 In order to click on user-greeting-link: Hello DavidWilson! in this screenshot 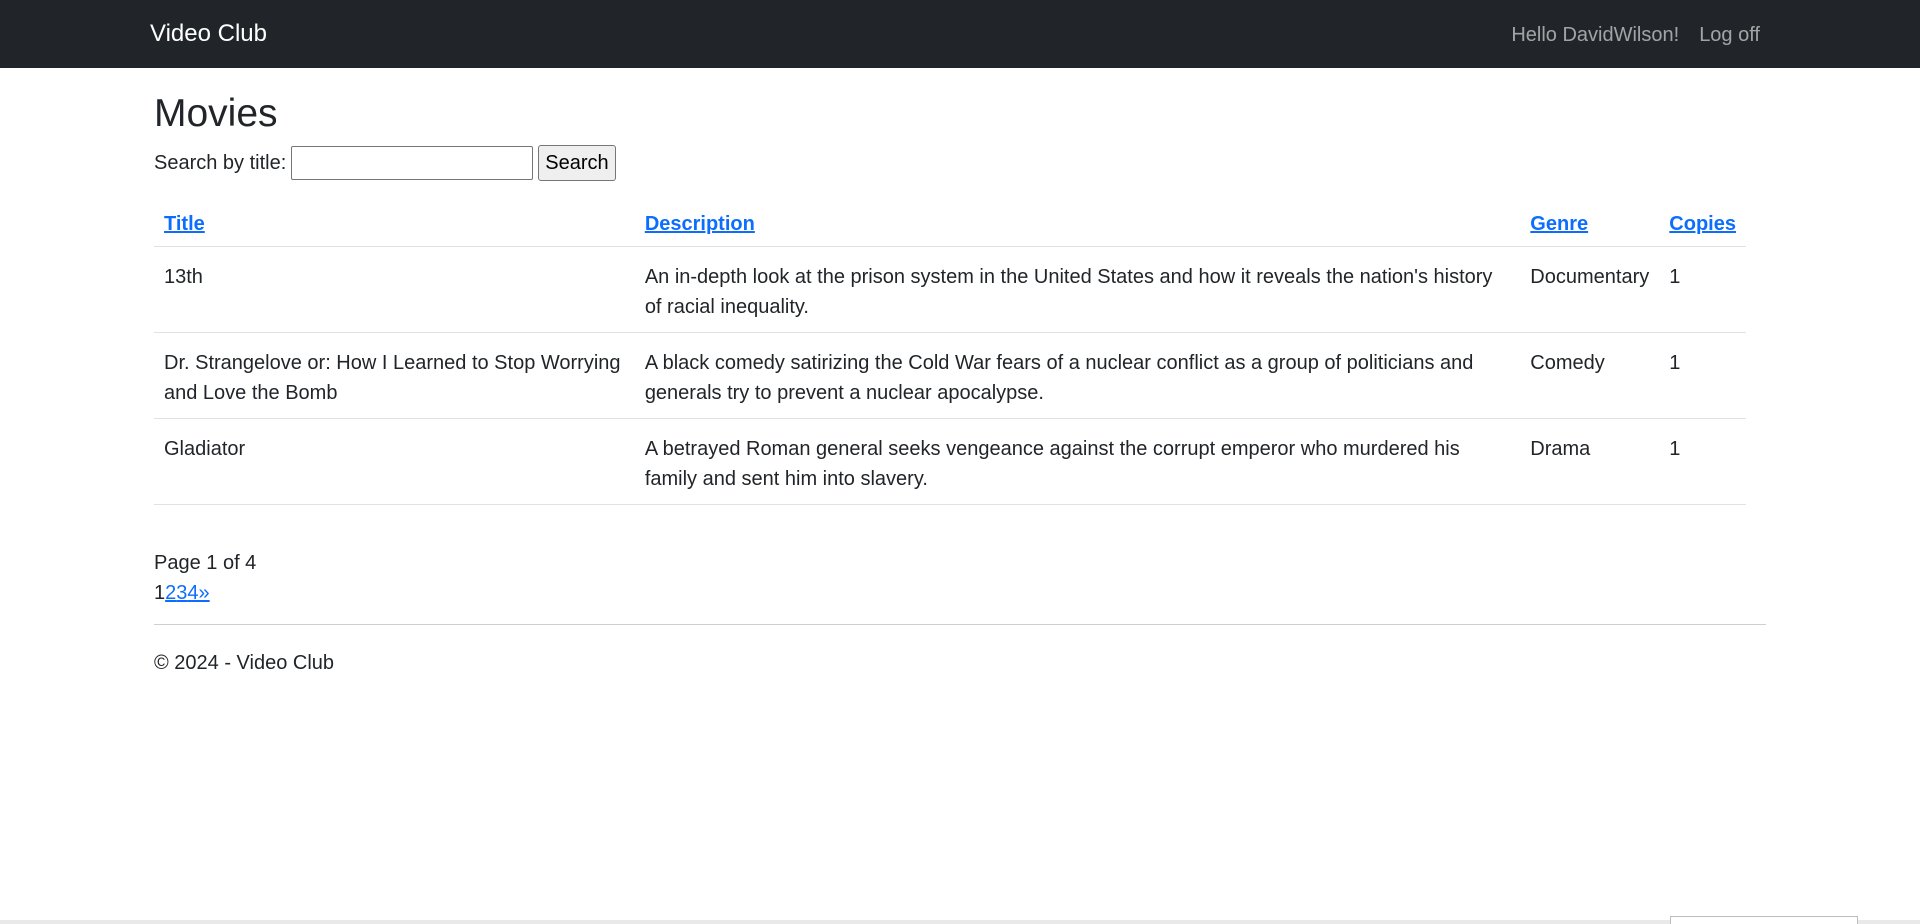, I will do `click(1595, 35)`.